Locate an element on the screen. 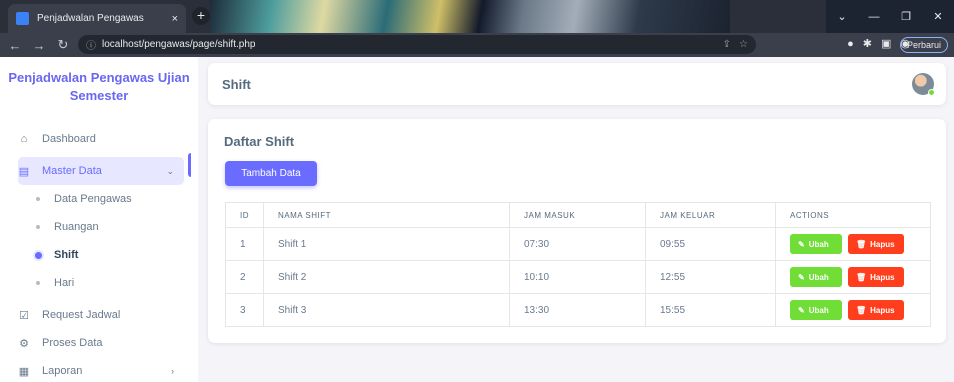  cell-jam-keluar: 09:55 is located at coordinates (710, 244).